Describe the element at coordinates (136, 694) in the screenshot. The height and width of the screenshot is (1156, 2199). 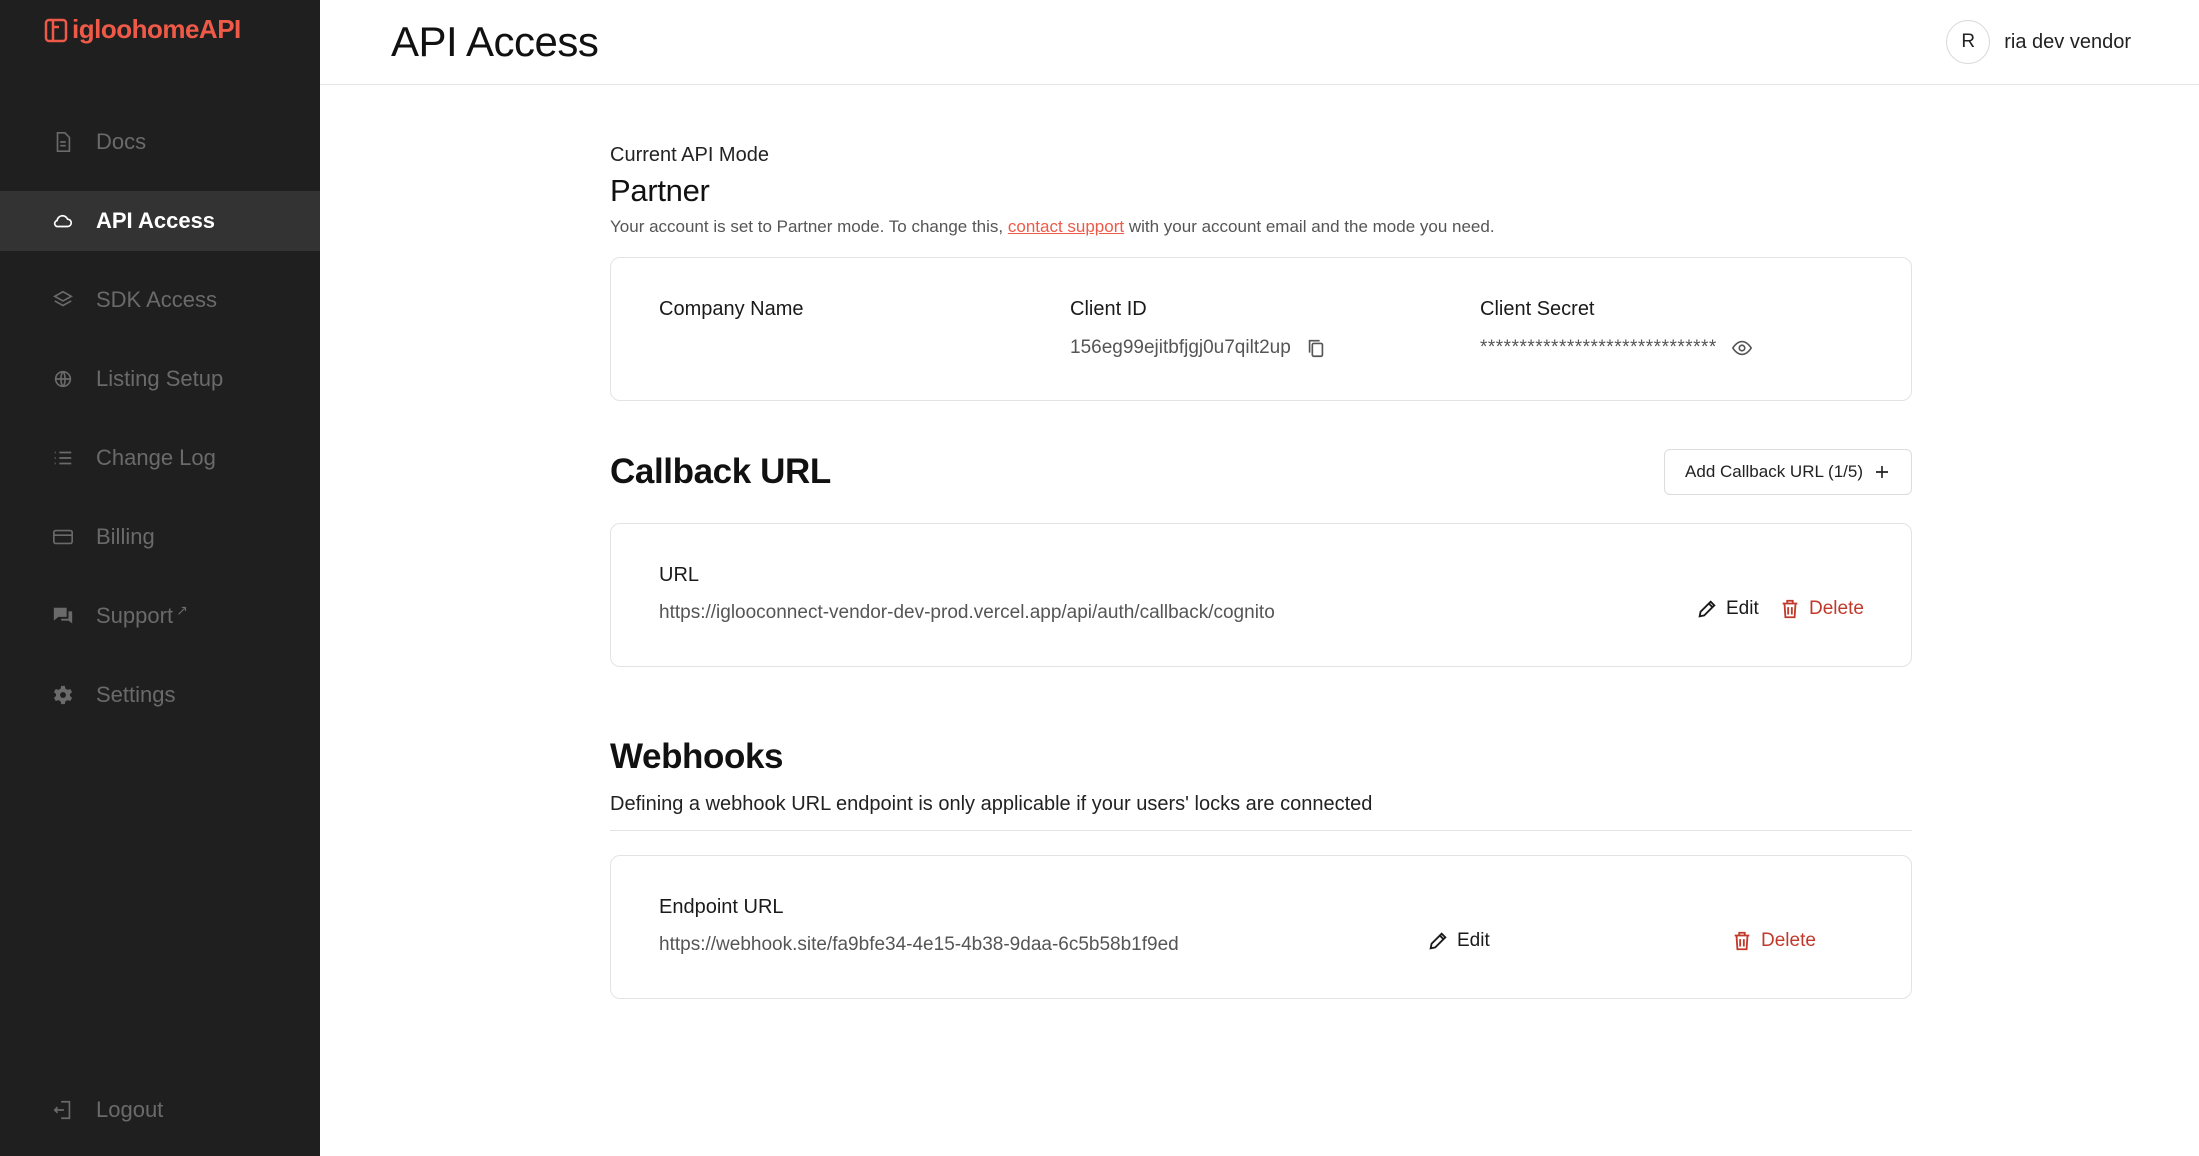
I see `sidebar-item-label: Settings` at that location.